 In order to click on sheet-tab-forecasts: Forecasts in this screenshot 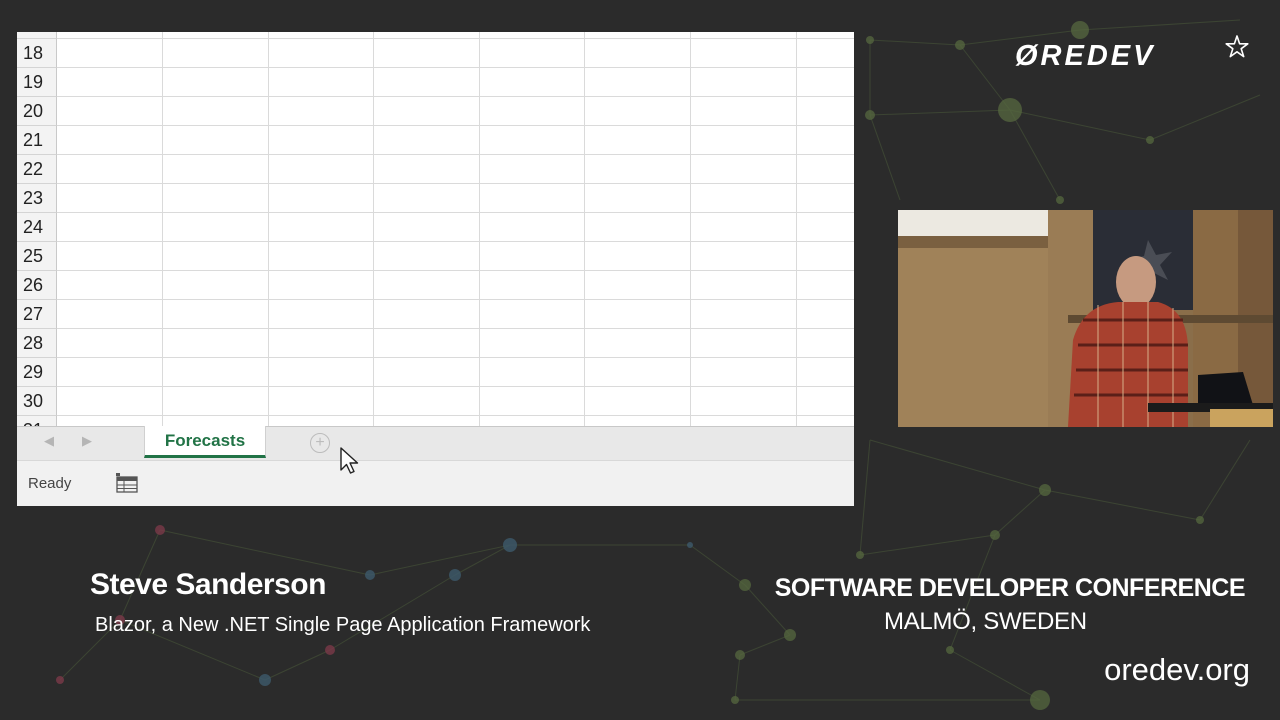, I will do `click(205, 442)`.